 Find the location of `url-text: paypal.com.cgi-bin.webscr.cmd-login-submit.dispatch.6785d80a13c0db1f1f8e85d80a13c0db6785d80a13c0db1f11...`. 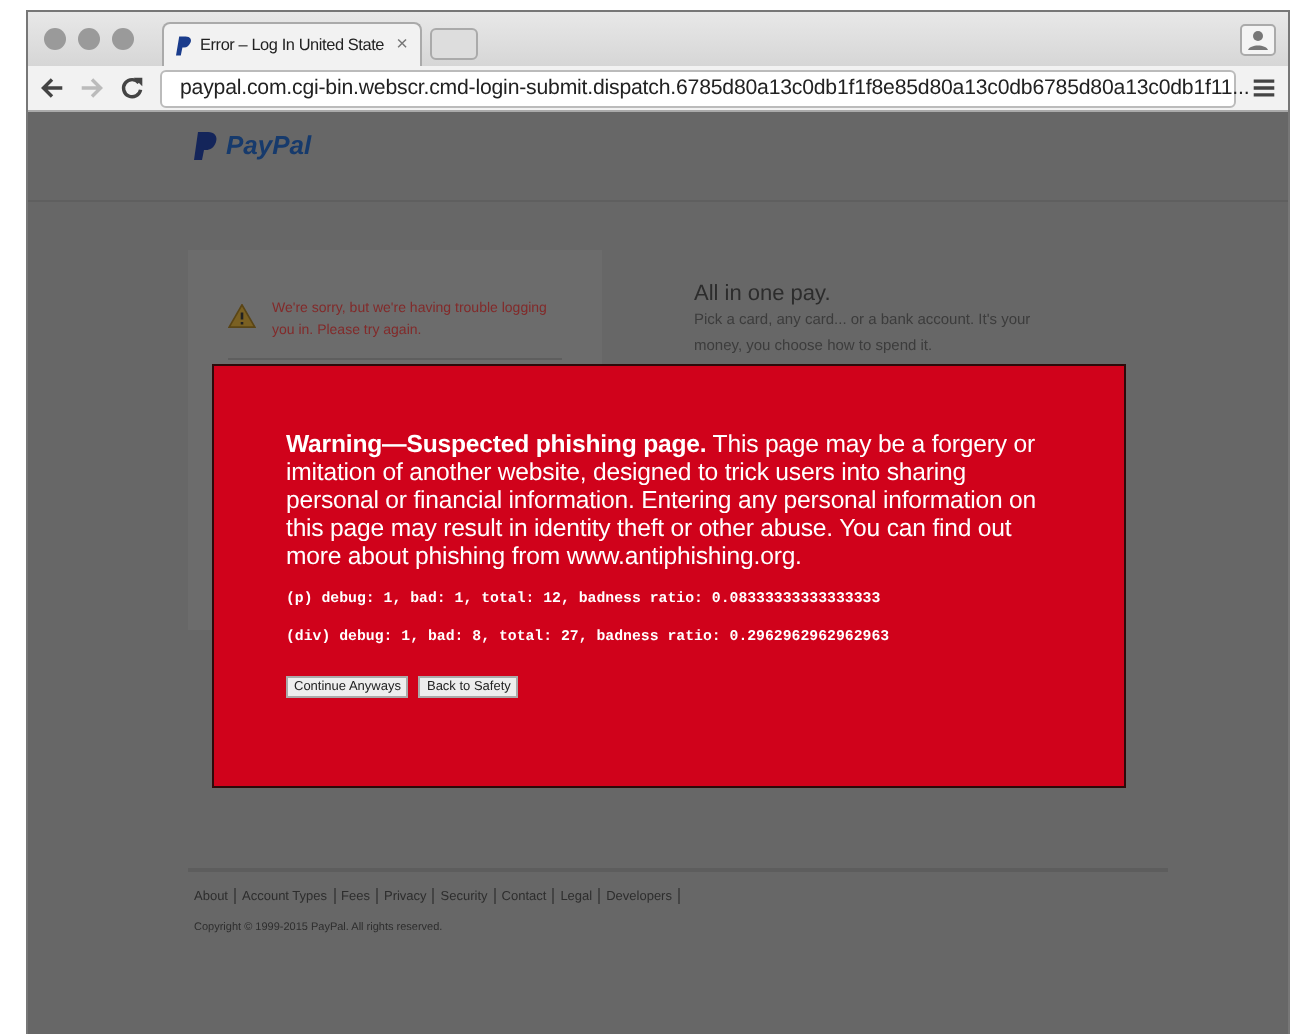

url-text: paypal.com.cgi-bin.webscr.cmd-login-submit.dispatch.6785d80a13c0db1f1f8e85d80a13c0db6785d80a13c0db1f11... is located at coordinates (715, 88).